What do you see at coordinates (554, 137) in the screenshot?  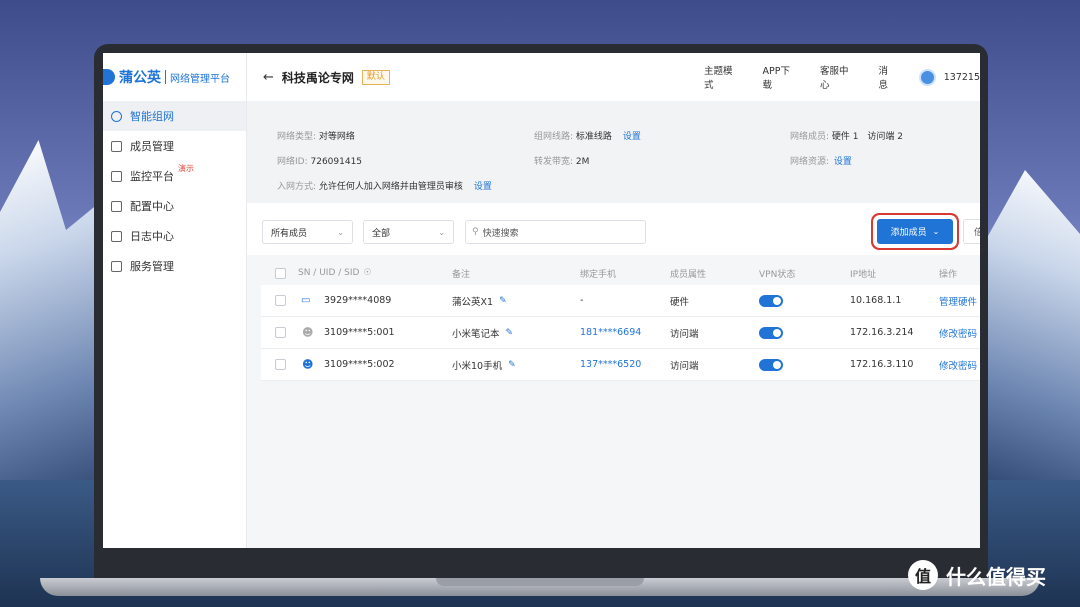 I see `route-line-key: 组网线路:` at bounding box center [554, 137].